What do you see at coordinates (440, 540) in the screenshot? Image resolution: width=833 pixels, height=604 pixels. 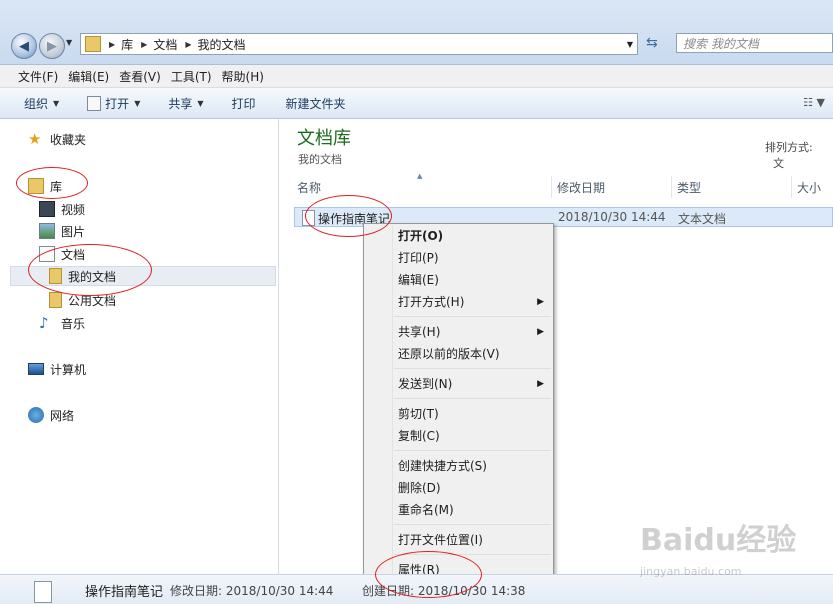 I see `menu-open-file-location: 打开文件位置(I)` at bounding box center [440, 540].